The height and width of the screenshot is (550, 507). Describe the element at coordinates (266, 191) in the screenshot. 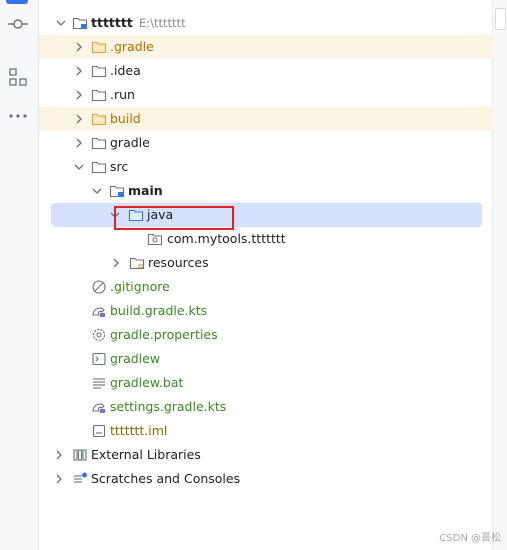

I see `tree-row-main: main` at that location.